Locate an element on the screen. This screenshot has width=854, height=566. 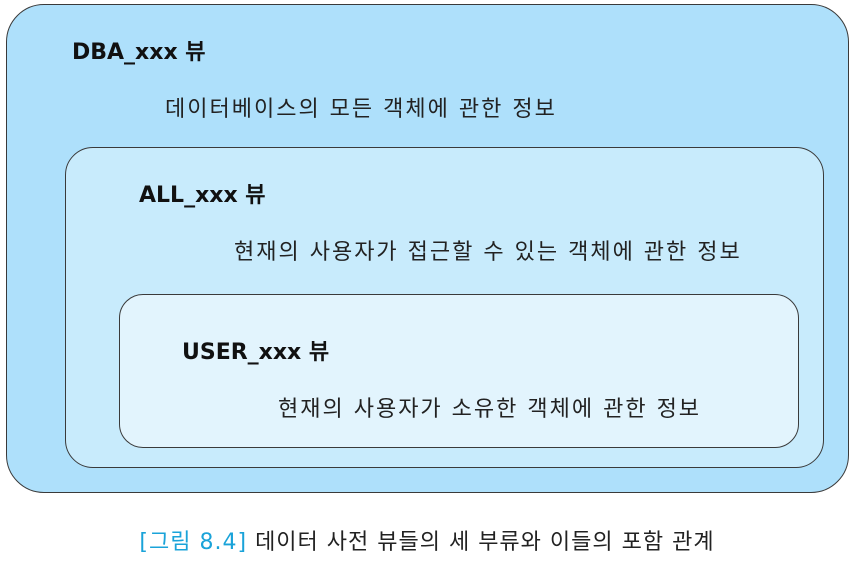
figure-label: [그림 8.4] is located at coordinates (193, 542).